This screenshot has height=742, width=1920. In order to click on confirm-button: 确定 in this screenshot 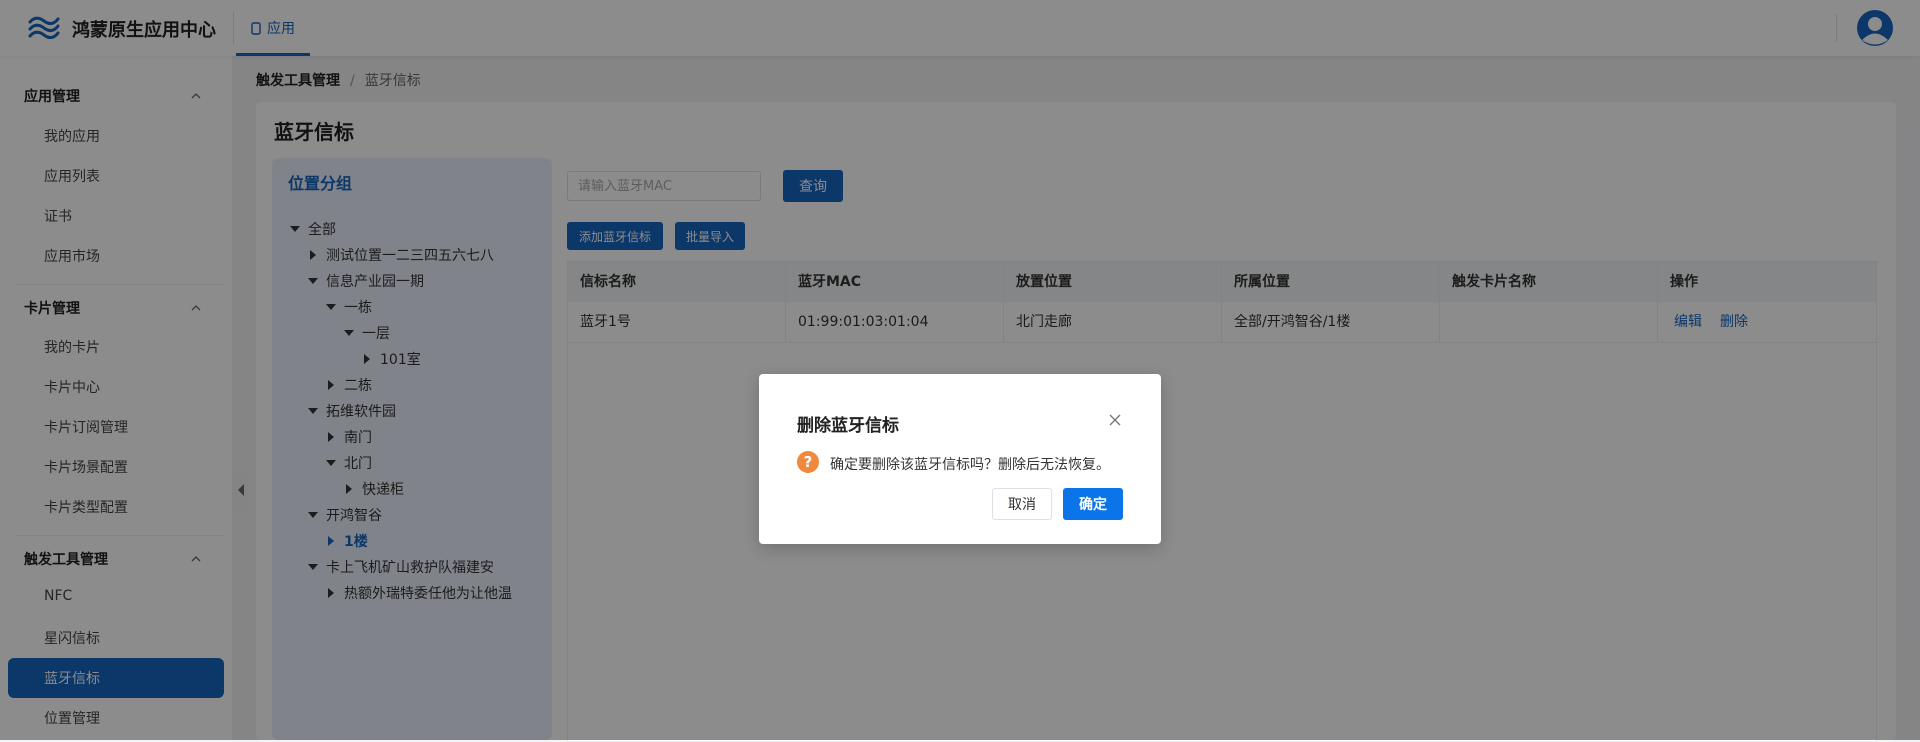, I will do `click(1093, 504)`.